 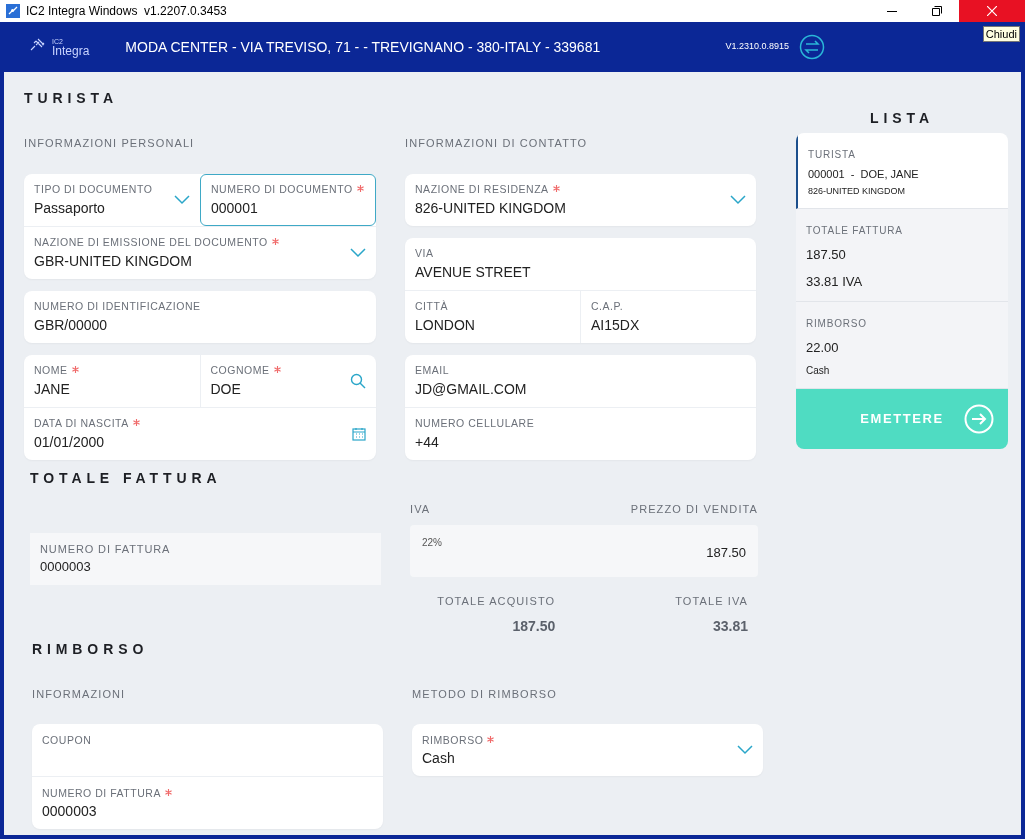 What do you see at coordinates (13, 11) in the screenshot?
I see `app-icon` at bounding box center [13, 11].